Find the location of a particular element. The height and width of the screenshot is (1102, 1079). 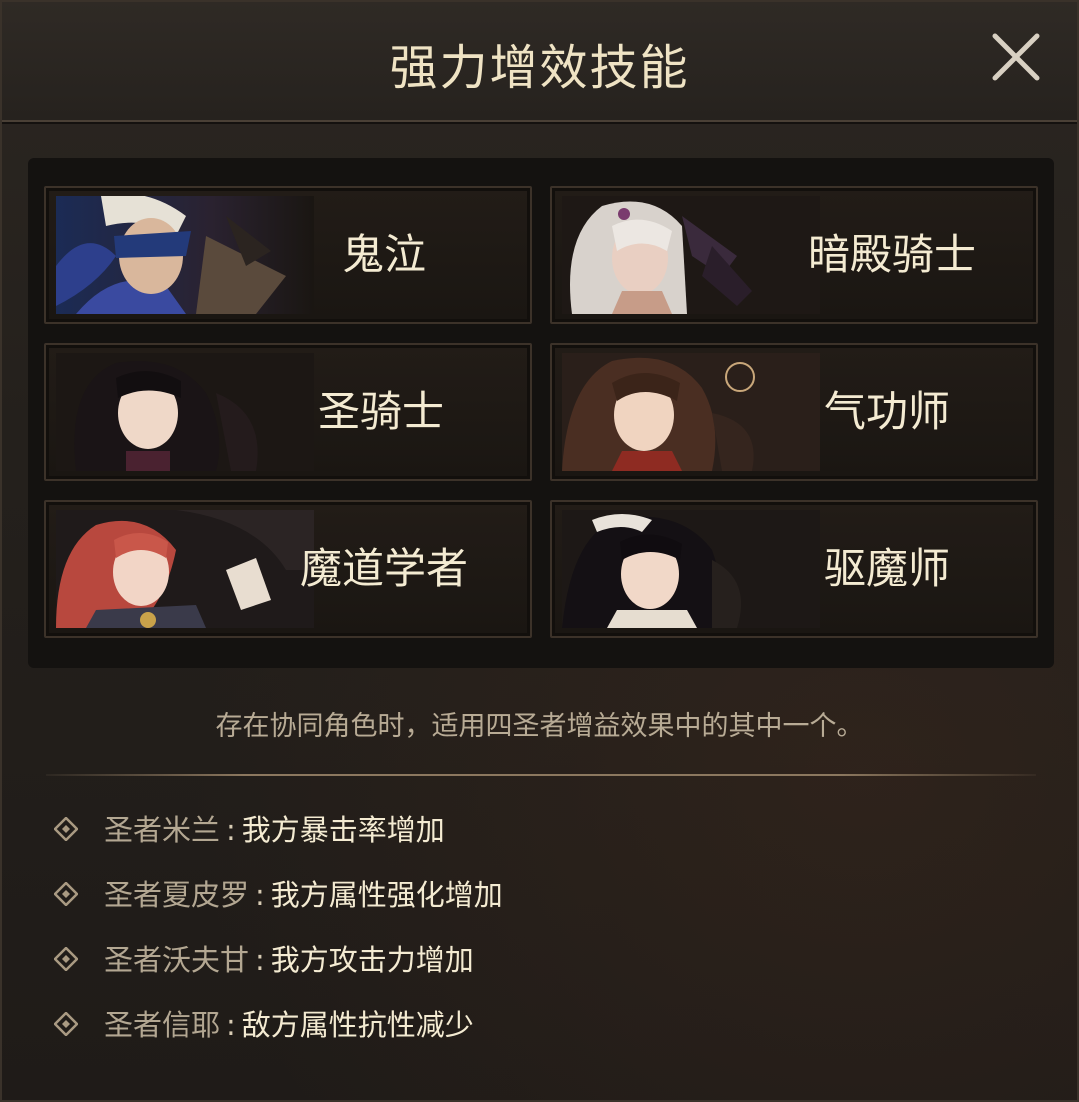

buff-effect: 我方属性强化增加 is located at coordinates (386, 895).